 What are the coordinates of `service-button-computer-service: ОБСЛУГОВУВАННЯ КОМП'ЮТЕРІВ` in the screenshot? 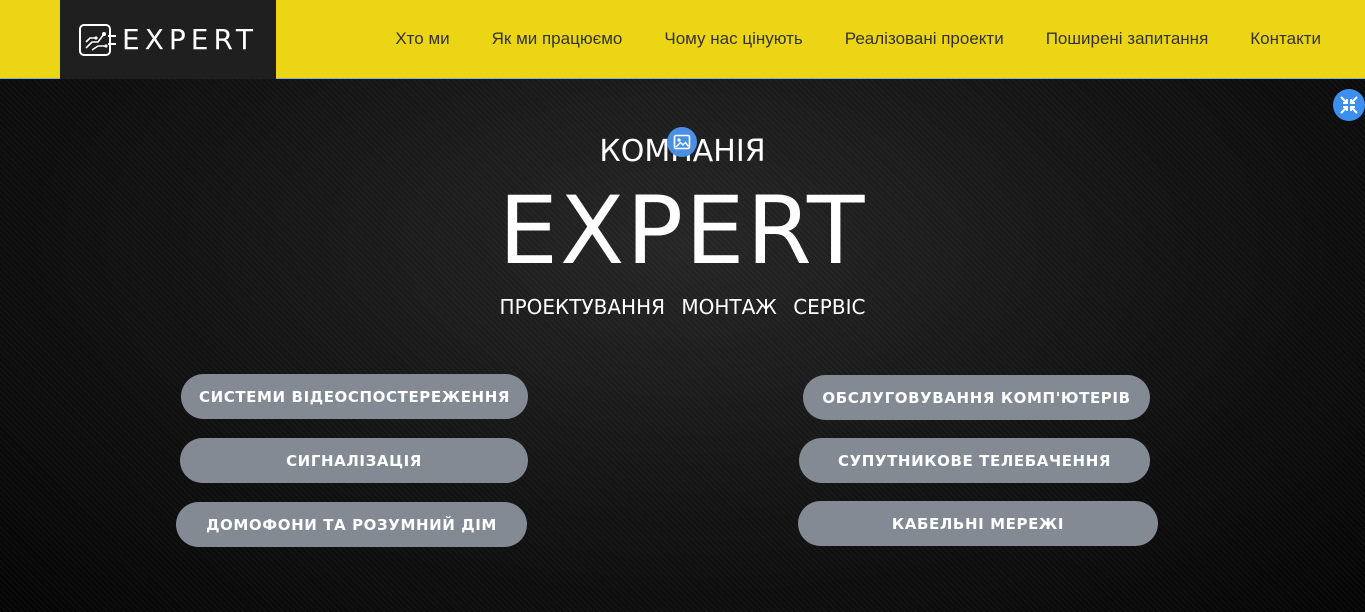 It's located at (976, 397).